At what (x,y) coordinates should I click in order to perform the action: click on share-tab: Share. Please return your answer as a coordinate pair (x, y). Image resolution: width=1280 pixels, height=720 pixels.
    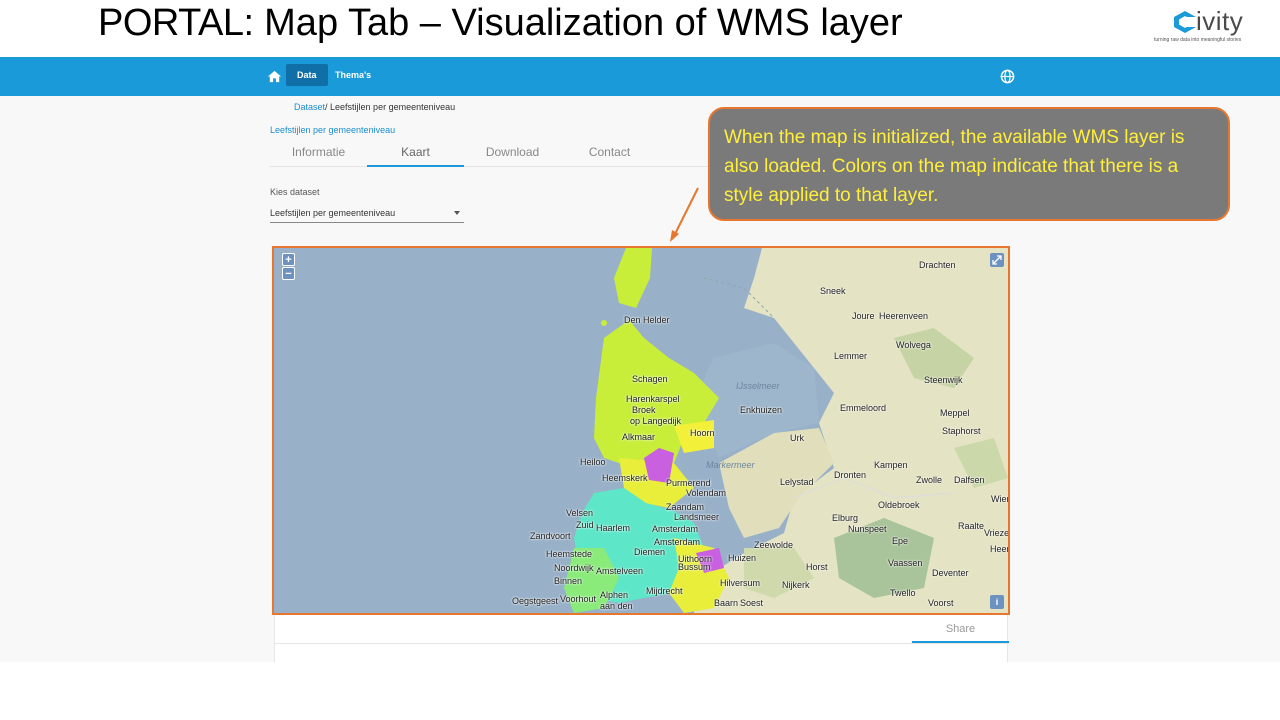
    Looking at the image, I should click on (960, 629).